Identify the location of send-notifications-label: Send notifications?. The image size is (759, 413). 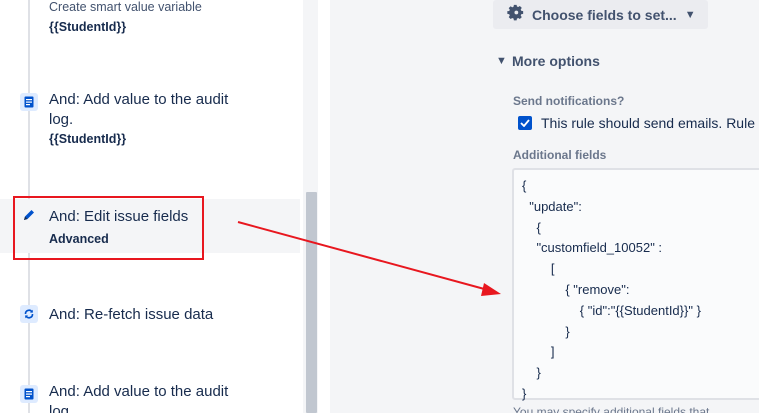
(569, 101).